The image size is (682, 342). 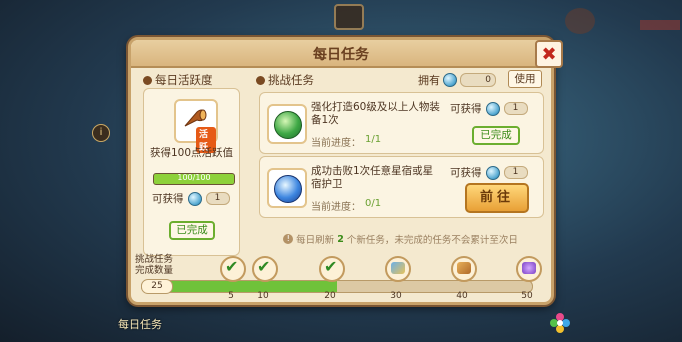 What do you see at coordinates (263, 296) in the screenshot?
I see `milestone-number: 10` at bounding box center [263, 296].